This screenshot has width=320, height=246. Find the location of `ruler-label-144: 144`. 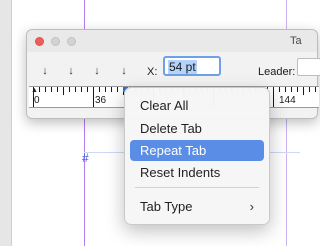

ruler-label-144: 144 is located at coordinates (287, 100).